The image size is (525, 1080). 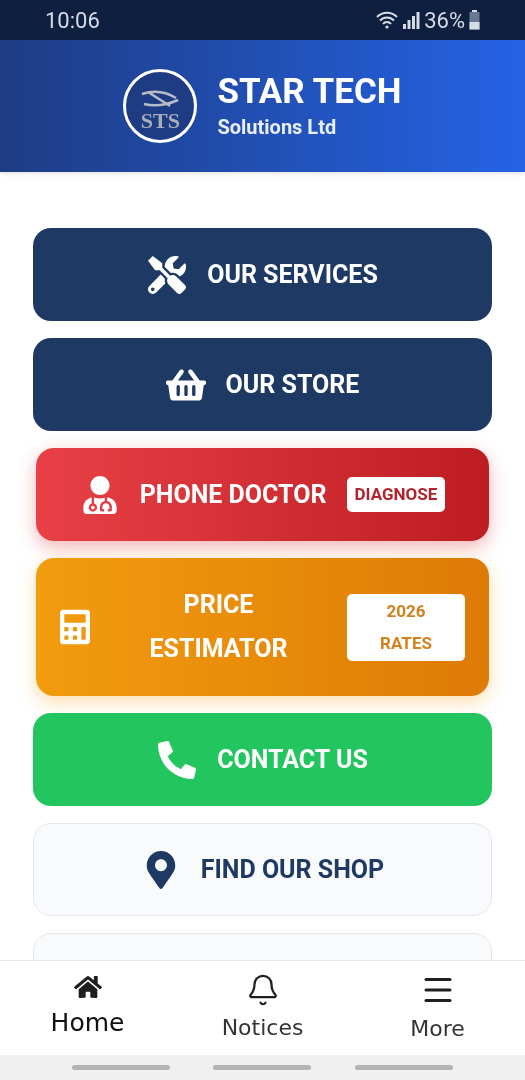 I want to click on tools-icon, so click(x=167, y=274).